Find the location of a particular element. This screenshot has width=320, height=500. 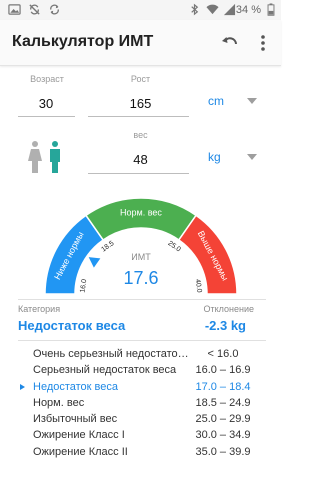

table-row: Избыточный вес 25.0 – 29.9 is located at coordinates (140, 419).